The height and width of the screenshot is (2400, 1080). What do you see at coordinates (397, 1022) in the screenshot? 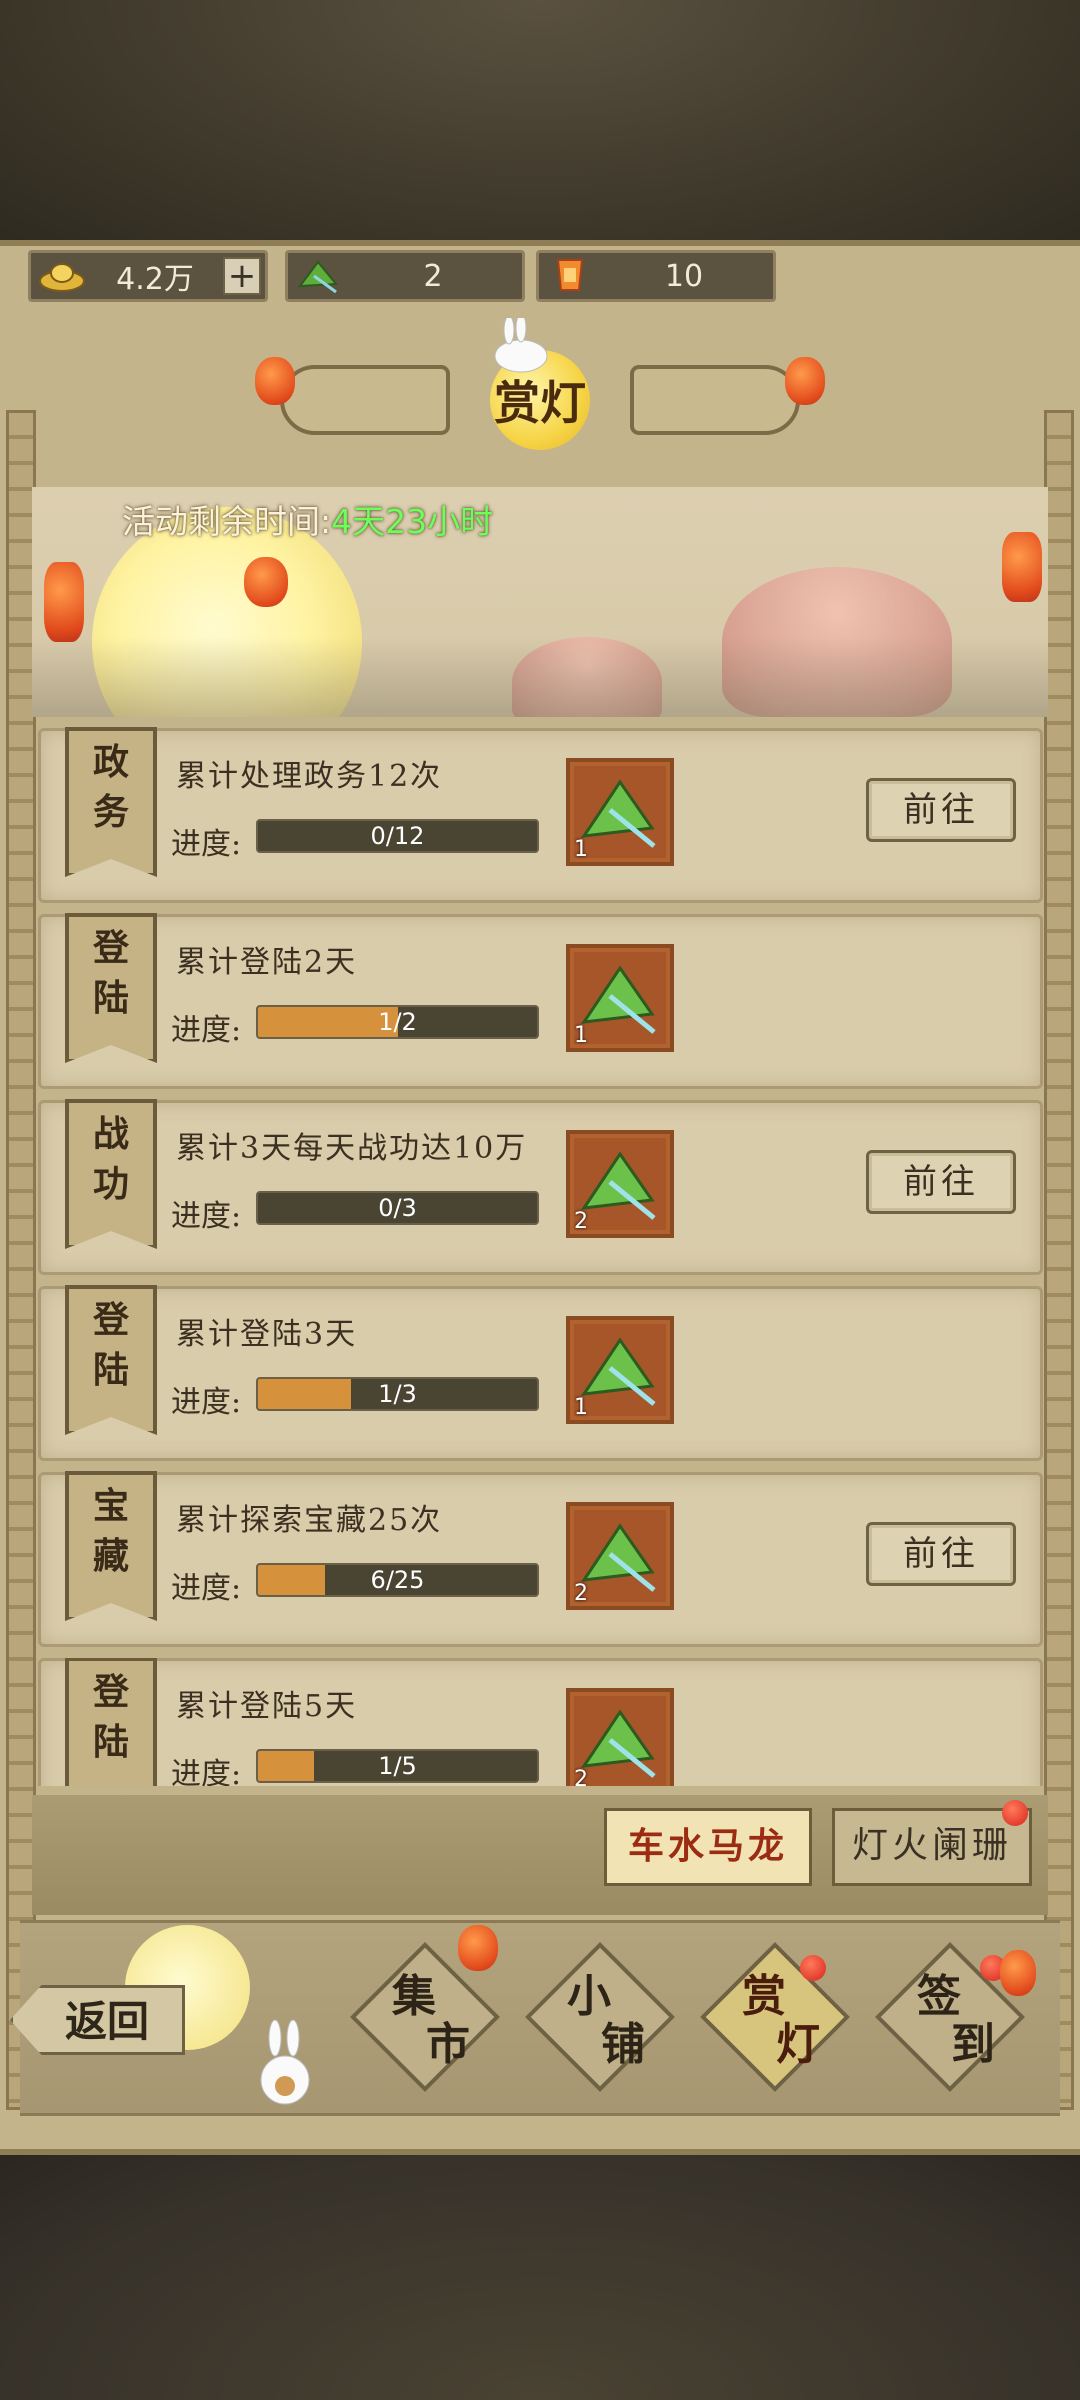
I see `progress-text: 1/2` at bounding box center [397, 1022].